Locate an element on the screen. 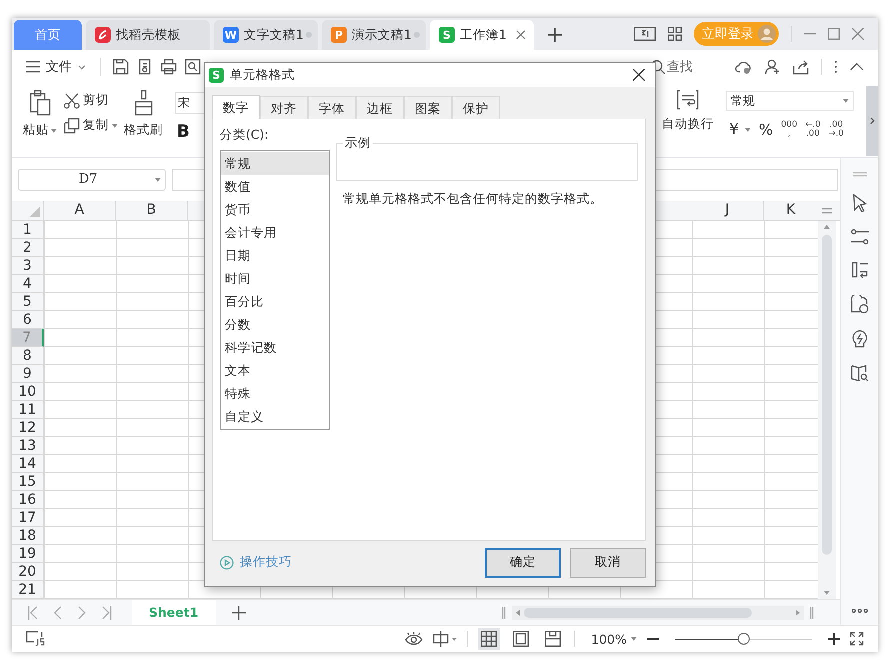 The image size is (888, 663). fullscreen-icon is located at coordinates (857, 639).